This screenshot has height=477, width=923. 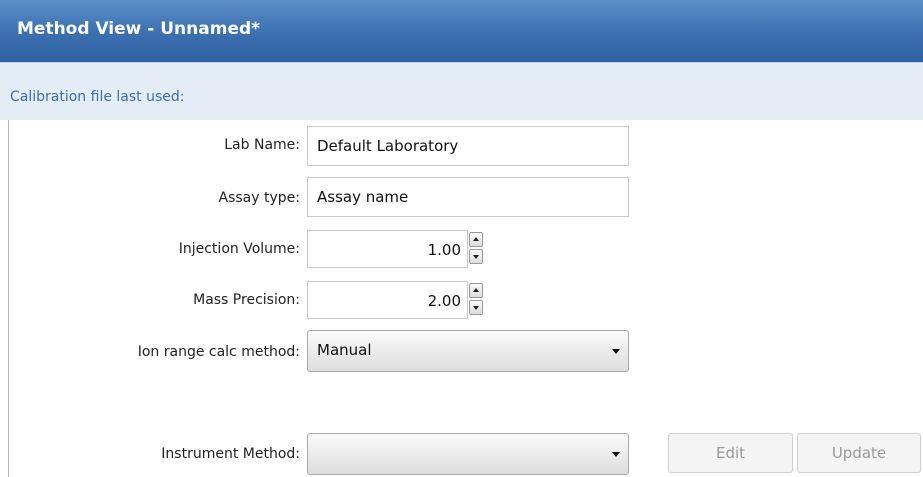 I want to click on lab-name-label: Lab Name:, so click(x=262, y=145).